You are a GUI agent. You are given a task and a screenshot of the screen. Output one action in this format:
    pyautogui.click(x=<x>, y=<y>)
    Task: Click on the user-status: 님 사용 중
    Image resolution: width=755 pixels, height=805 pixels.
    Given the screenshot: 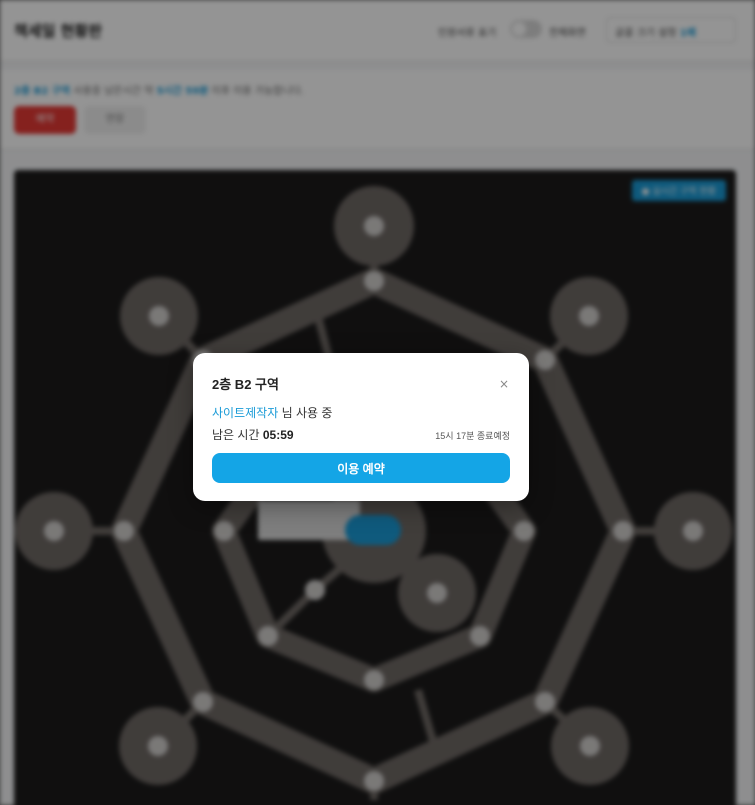 What is the action you would take?
    pyautogui.click(x=307, y=413)
    